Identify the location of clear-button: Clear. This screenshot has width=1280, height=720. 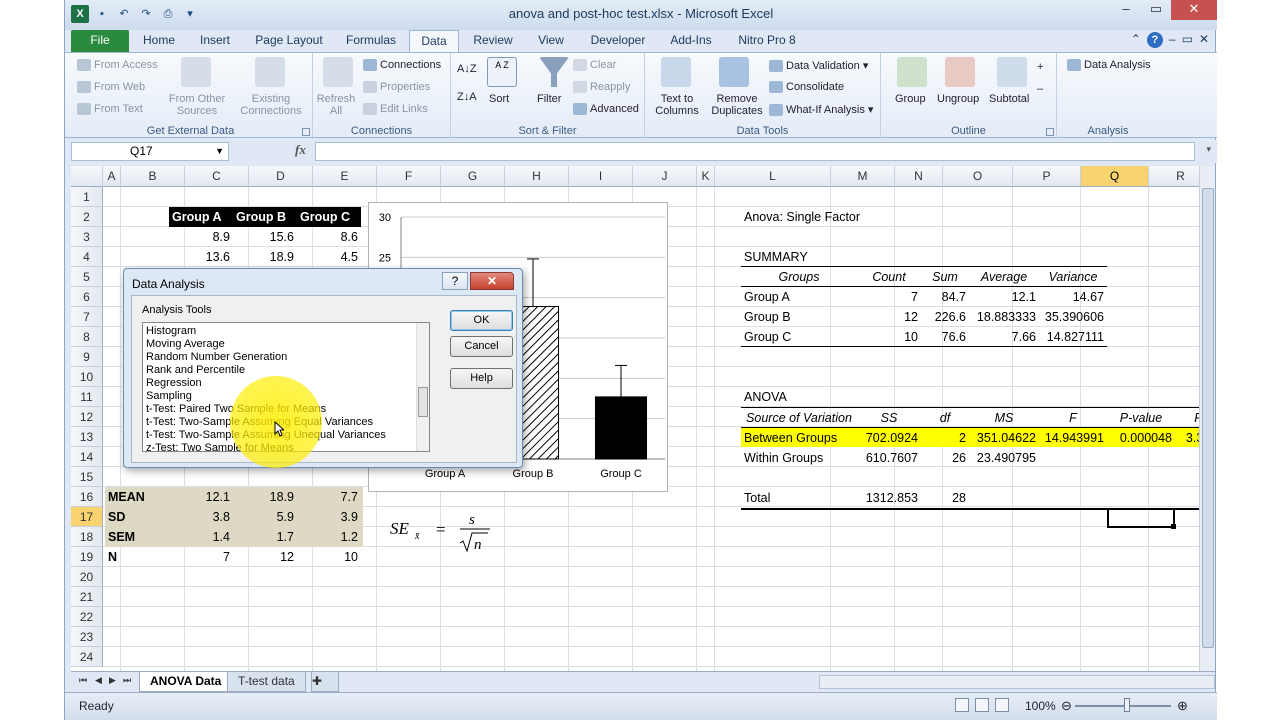
(594, 65).